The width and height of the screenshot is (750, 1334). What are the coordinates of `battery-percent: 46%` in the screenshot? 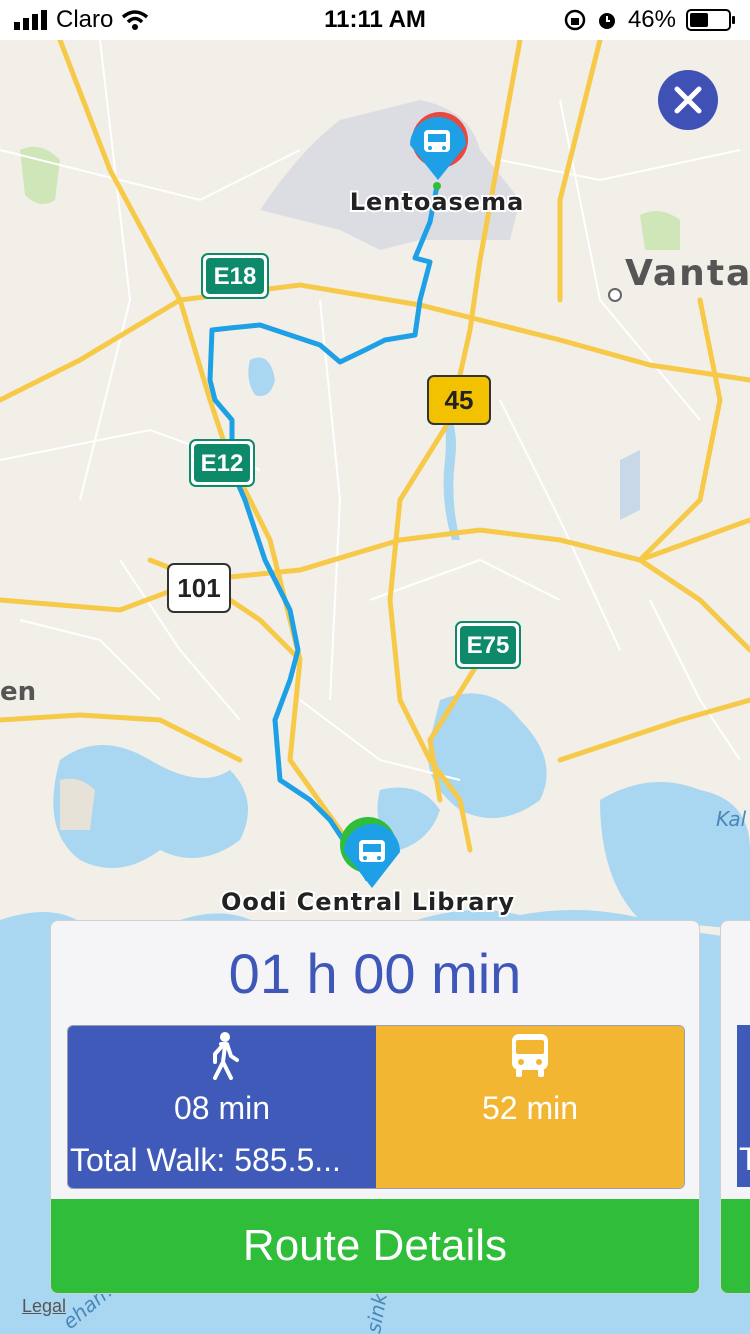 It's located at (651, 19).